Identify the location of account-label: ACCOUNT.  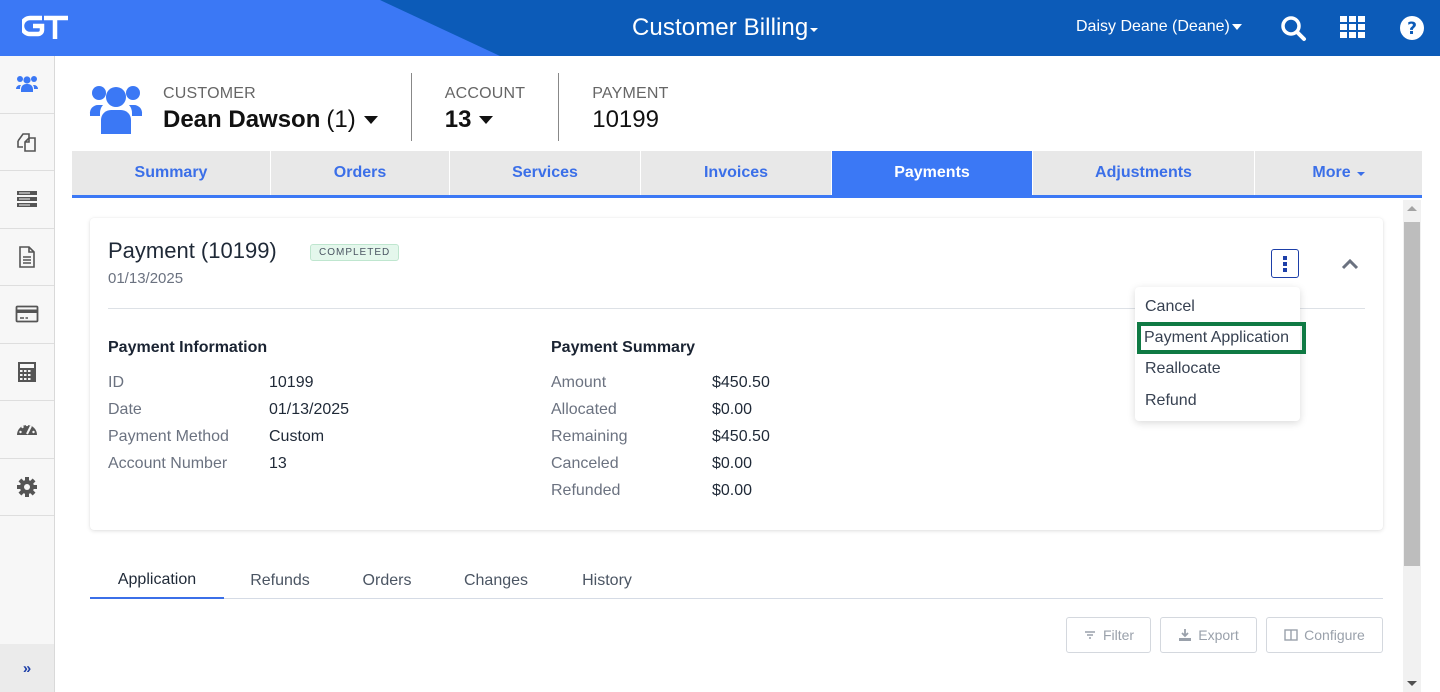
(485, 93).